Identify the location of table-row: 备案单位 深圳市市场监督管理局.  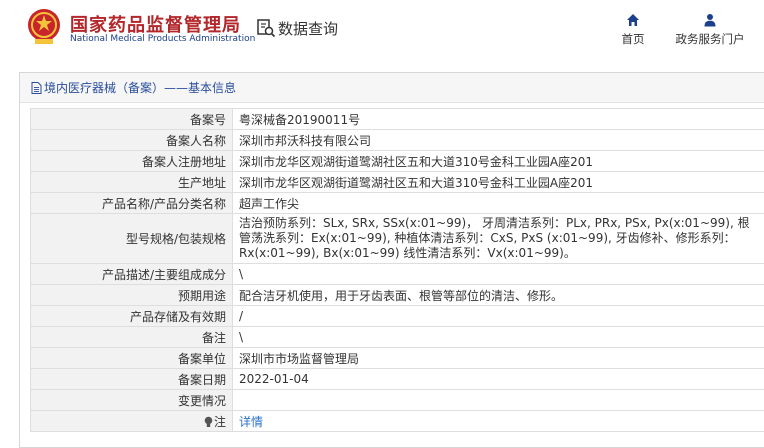
(397, 358).